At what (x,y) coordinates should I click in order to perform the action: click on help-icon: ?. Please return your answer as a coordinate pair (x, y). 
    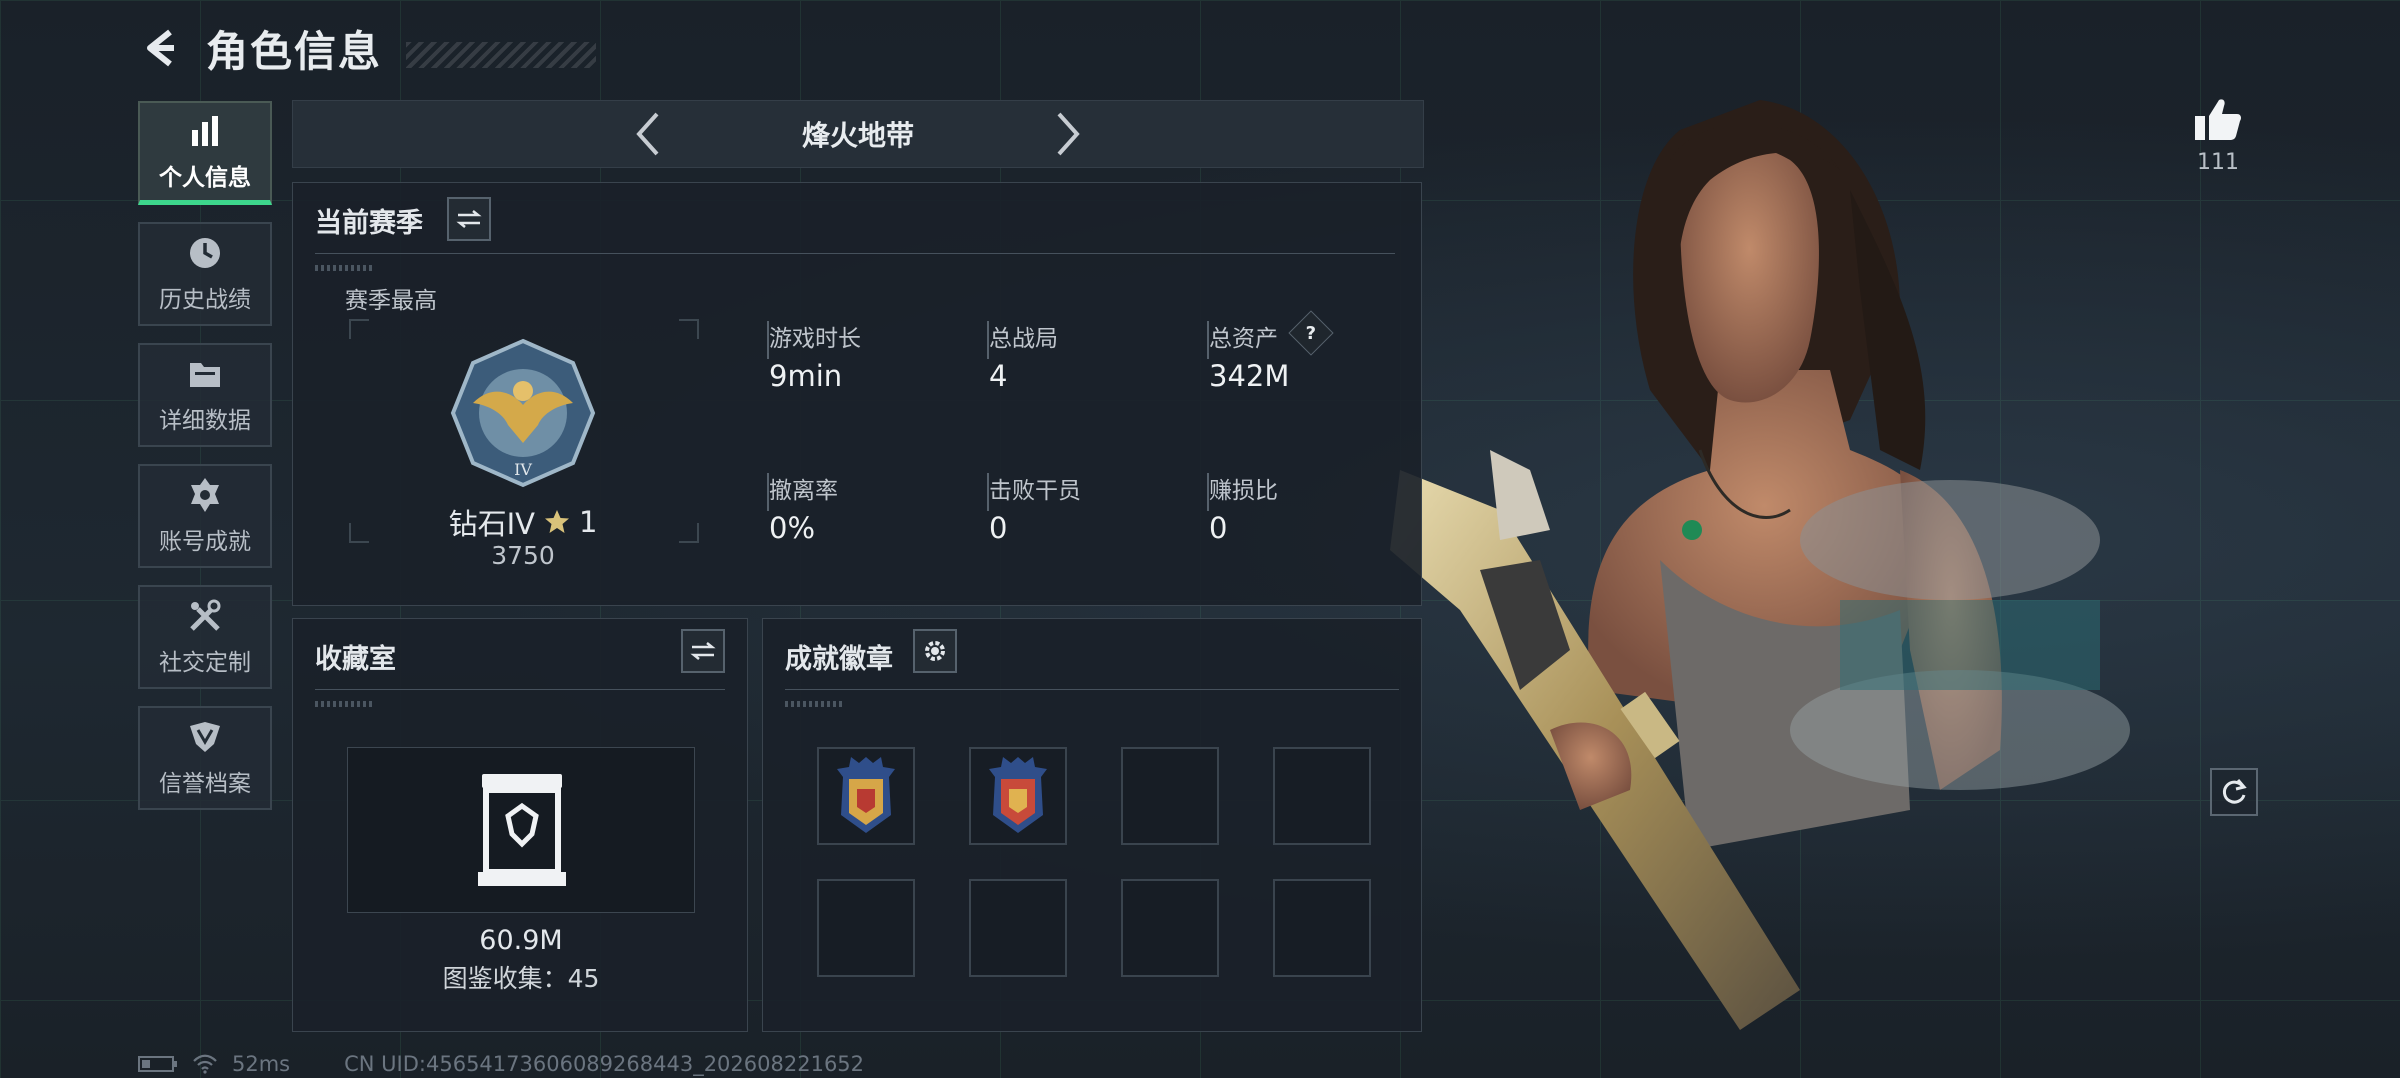
    Looking at the image, I should click on (1311, 333).